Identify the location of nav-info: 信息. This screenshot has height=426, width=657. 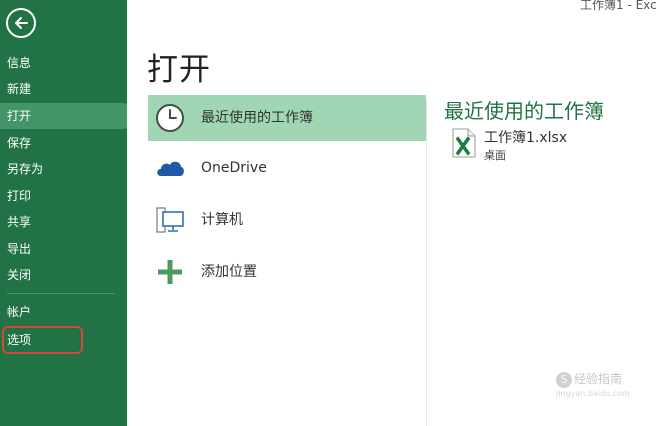
(63, 63).